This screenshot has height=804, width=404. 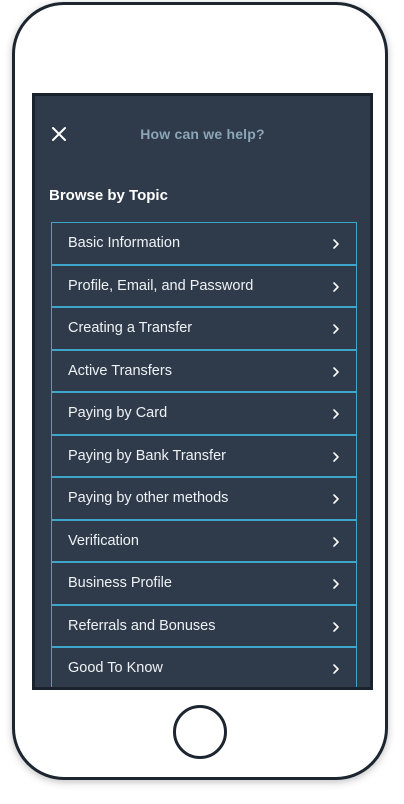 I want to click on topic-label: Profile, Email, and Password, so click(x=161, y=285).